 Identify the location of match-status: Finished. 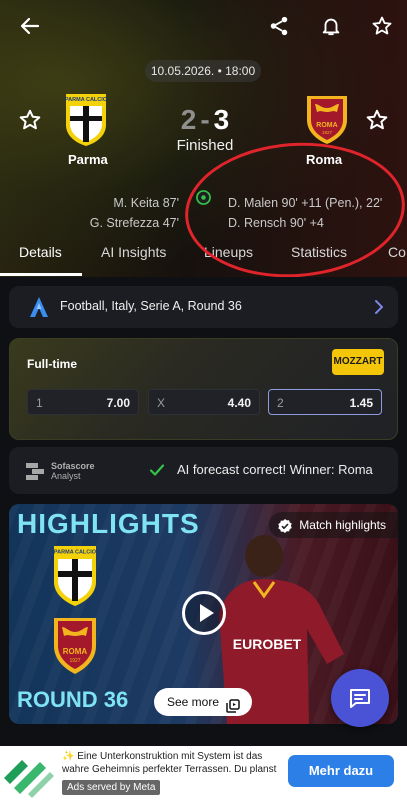
(205, 145).